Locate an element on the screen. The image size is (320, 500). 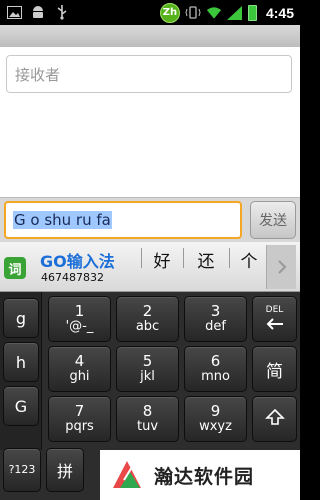
watermark-text: 瀚达软件园 is located at coordinates (204, 476).